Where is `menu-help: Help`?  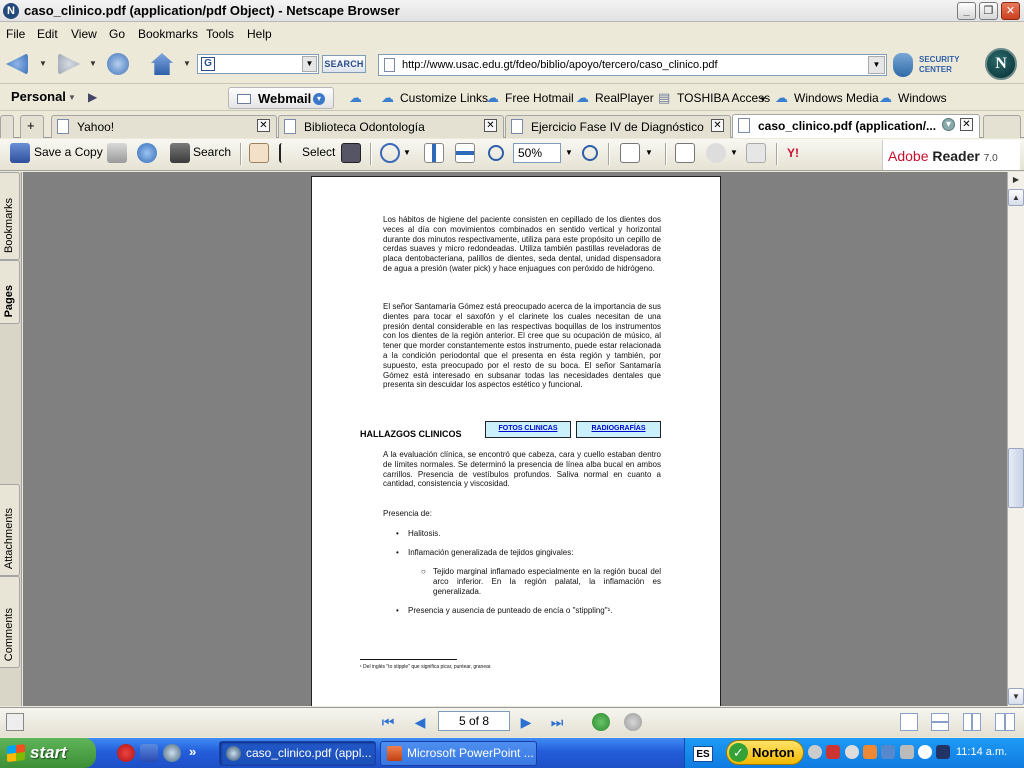
menu-help: Help is located at coordinates (259, 34).